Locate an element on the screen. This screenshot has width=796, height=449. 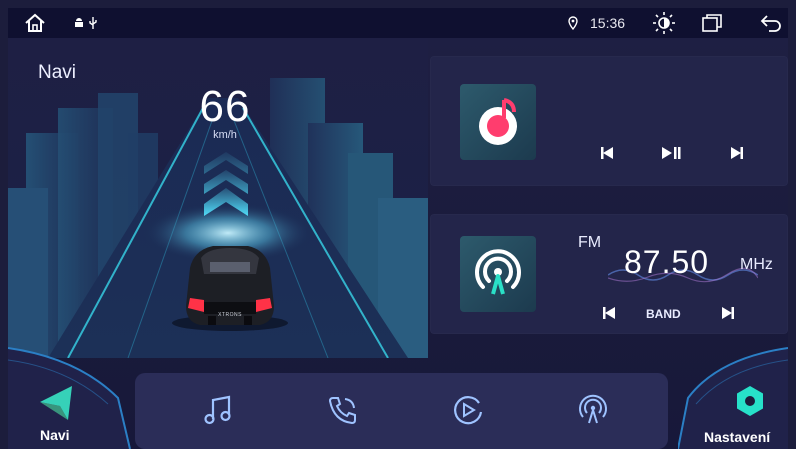
usb-icon is located at coordinates (93, 23).